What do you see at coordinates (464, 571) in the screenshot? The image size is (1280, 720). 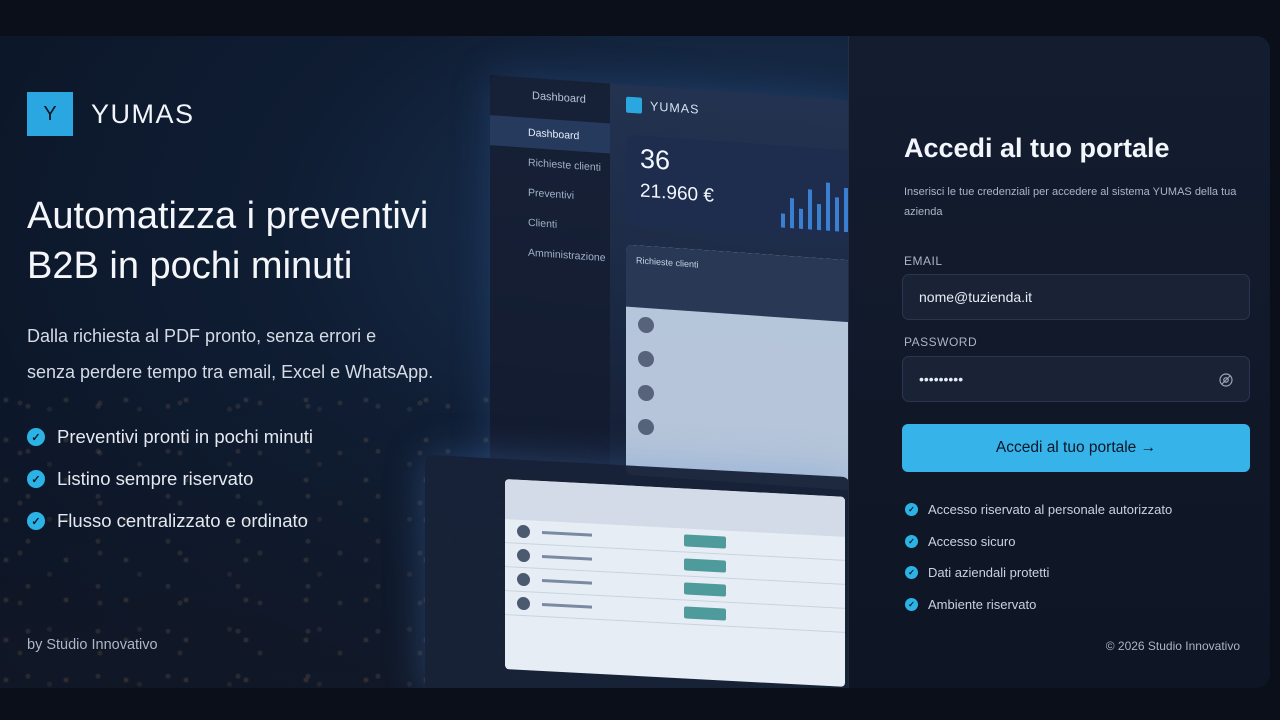 I see `mockup-front-sidebar` at bounding box center [464, 571].